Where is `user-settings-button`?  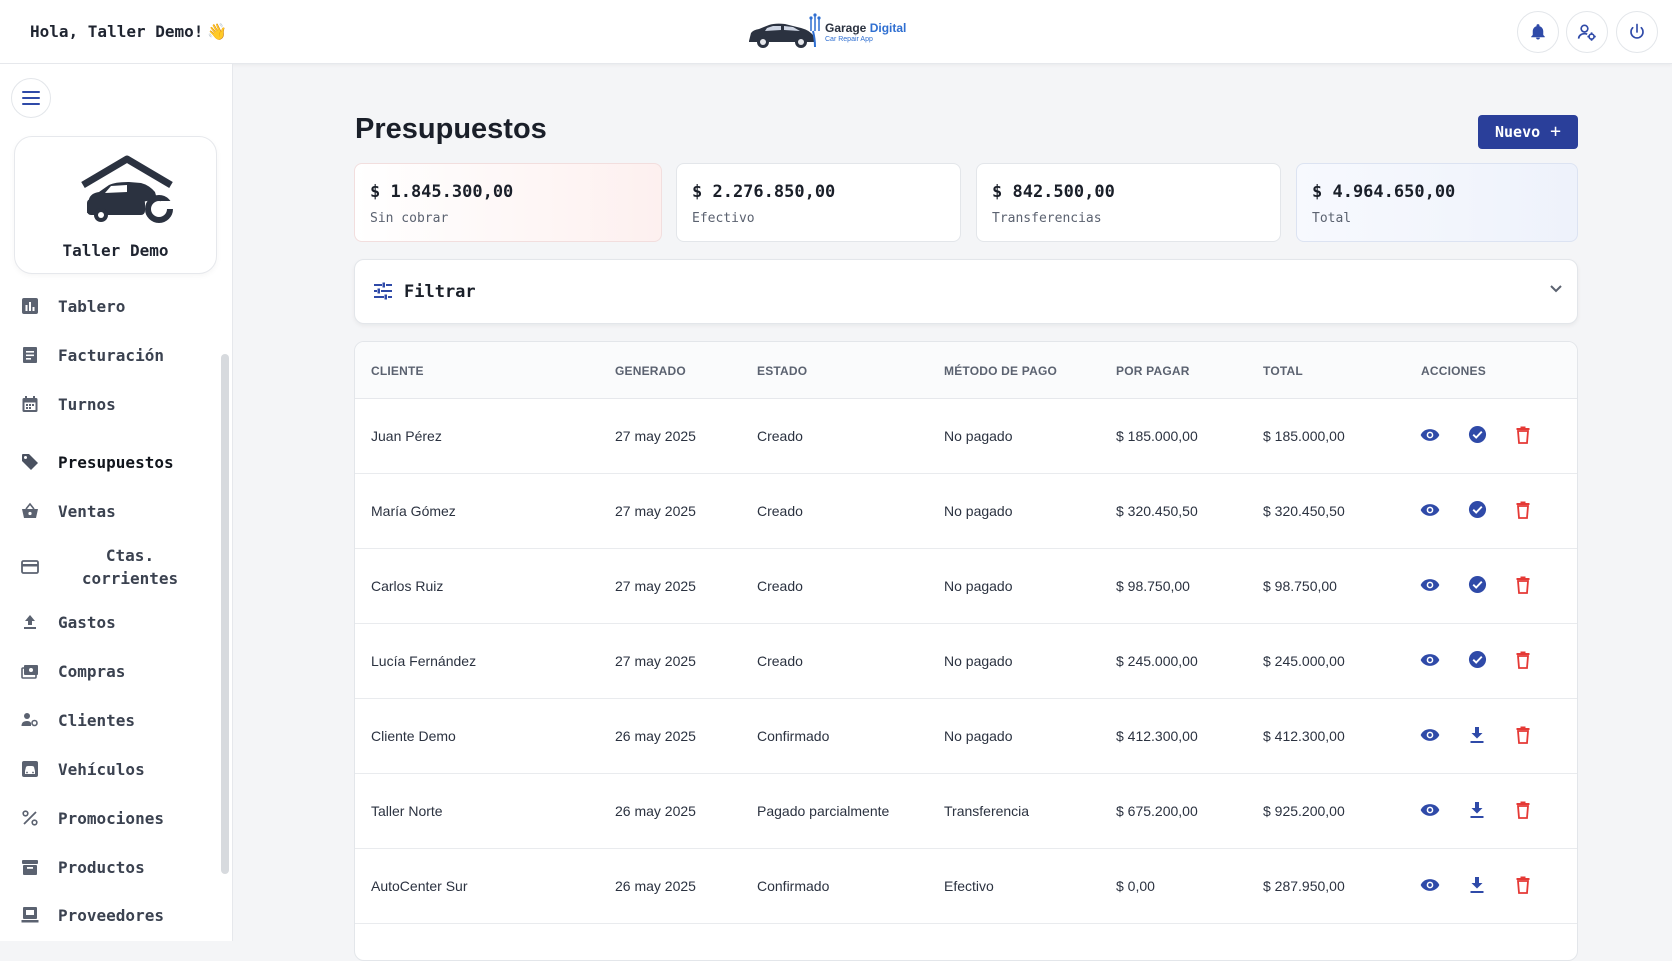
user-settings-button is located at coordinates (1587, 32).